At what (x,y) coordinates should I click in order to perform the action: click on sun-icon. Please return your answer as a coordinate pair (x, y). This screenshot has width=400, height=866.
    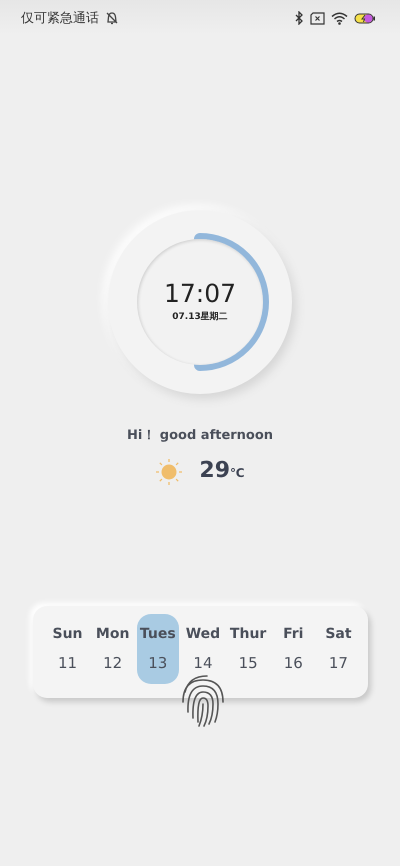
    Looking at the image, I should click on (169, 472).